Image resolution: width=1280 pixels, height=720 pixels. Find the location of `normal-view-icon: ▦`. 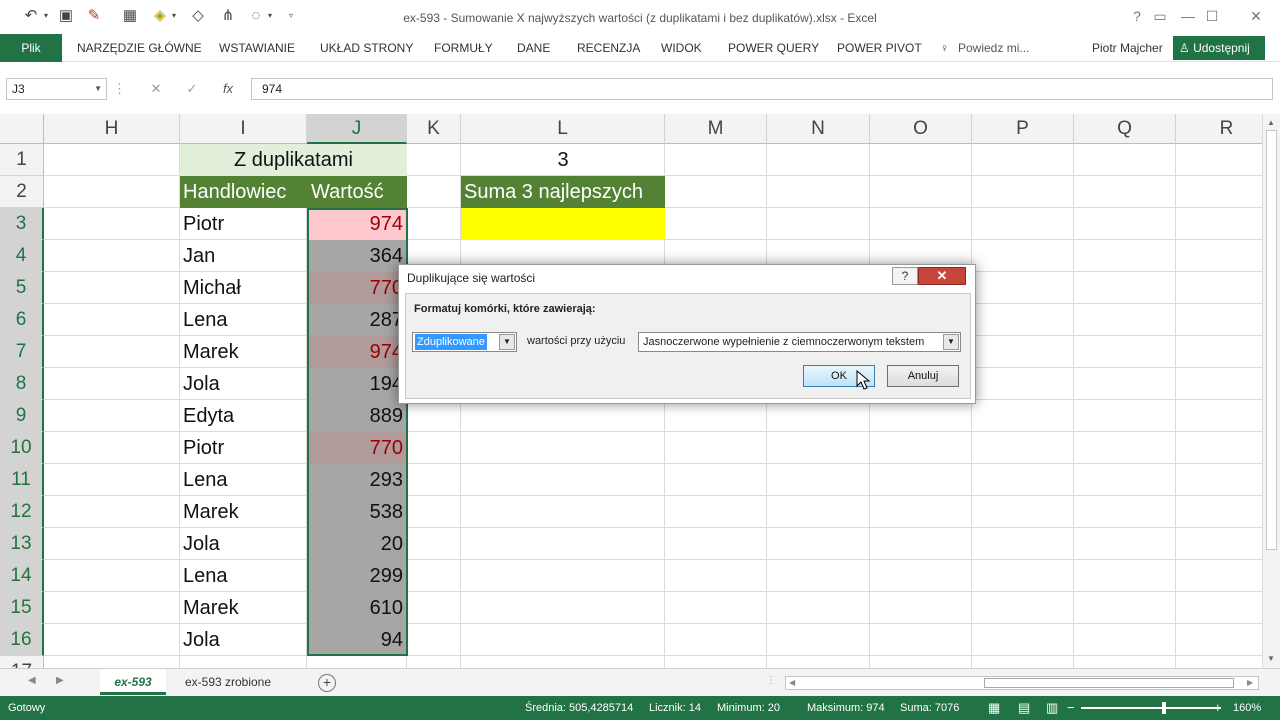

normal-view-icon: ▦ is located at coordinates (994, 708).